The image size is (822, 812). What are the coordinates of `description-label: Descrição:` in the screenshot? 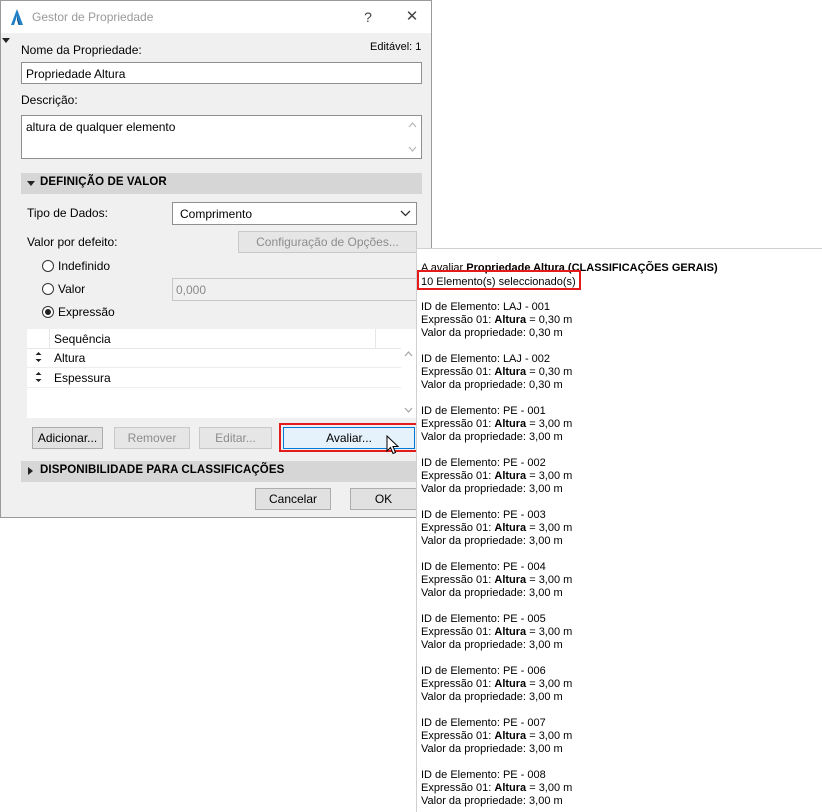 It's located at (49, 100).